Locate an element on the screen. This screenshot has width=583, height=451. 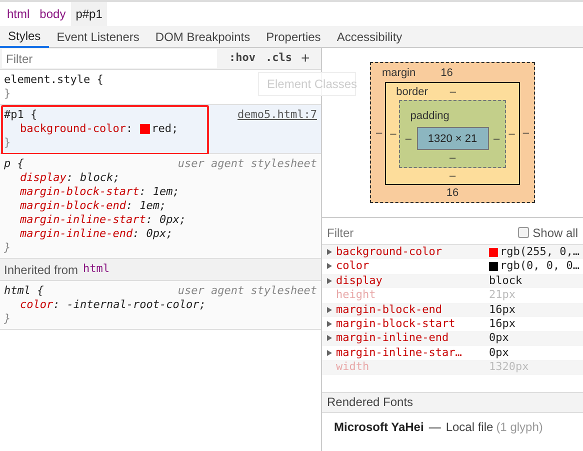
glyph-count: (1 glyph) is located at coordinates (519, 427).